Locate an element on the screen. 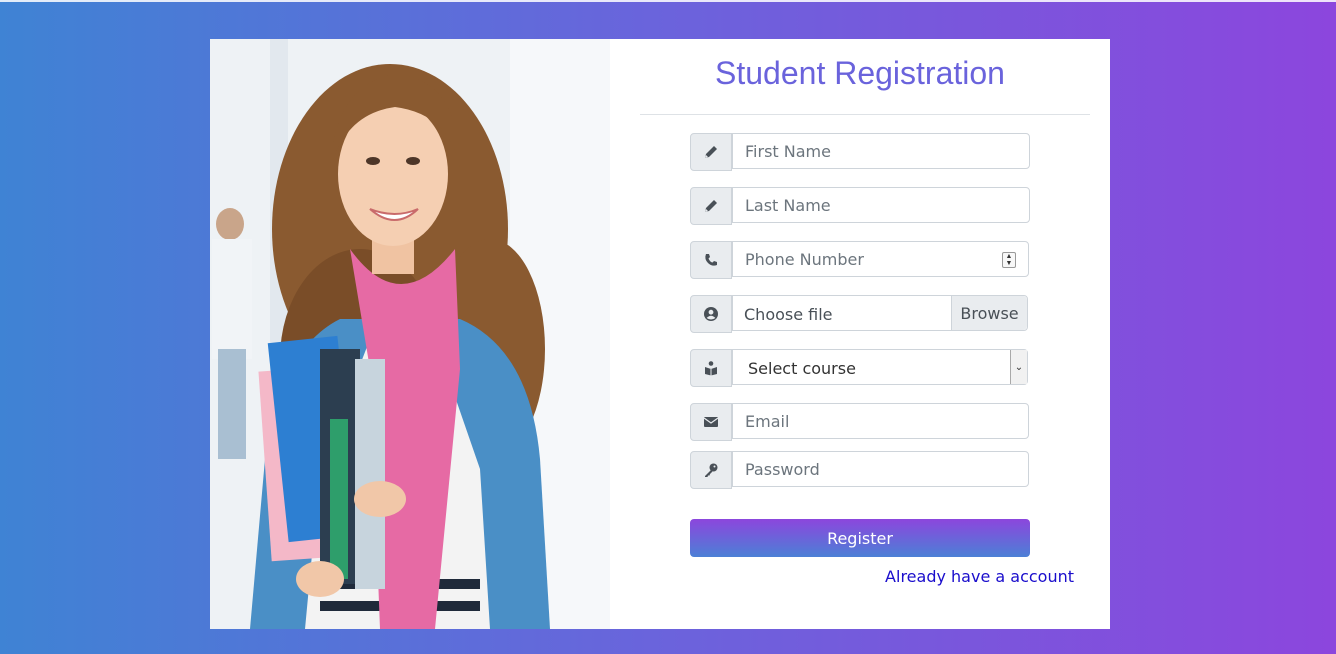 Image resolution: width=1336 pixels, height=654 pixels. envelope-icon is located at coordinates (711, 422).